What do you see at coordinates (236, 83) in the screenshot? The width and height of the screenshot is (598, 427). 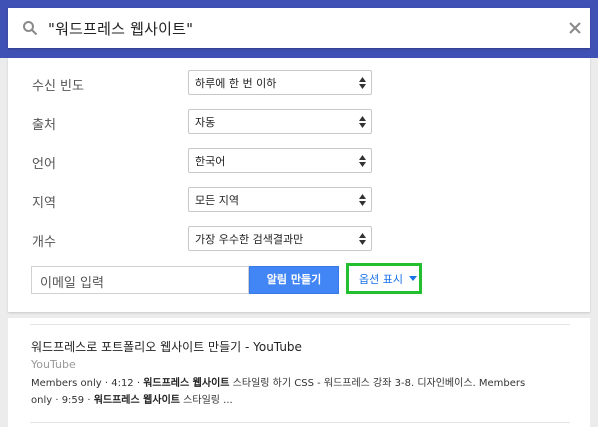 I see `frequency-value: 하루에 한 번 이하` at bounding box center [236, 83].